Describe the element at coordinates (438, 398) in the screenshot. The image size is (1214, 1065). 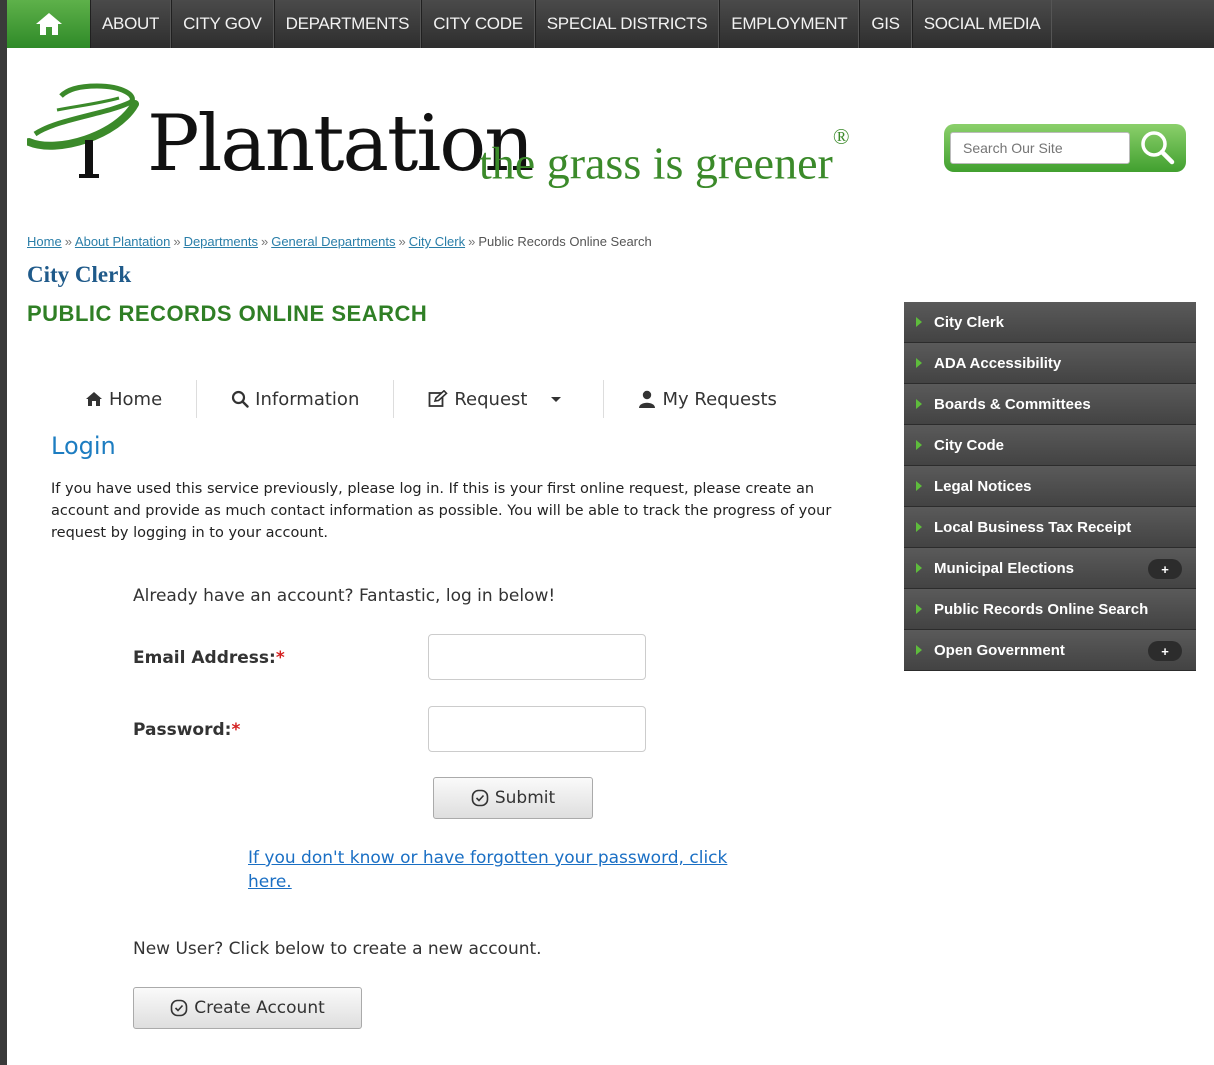
I see `edit-icon` at that location.